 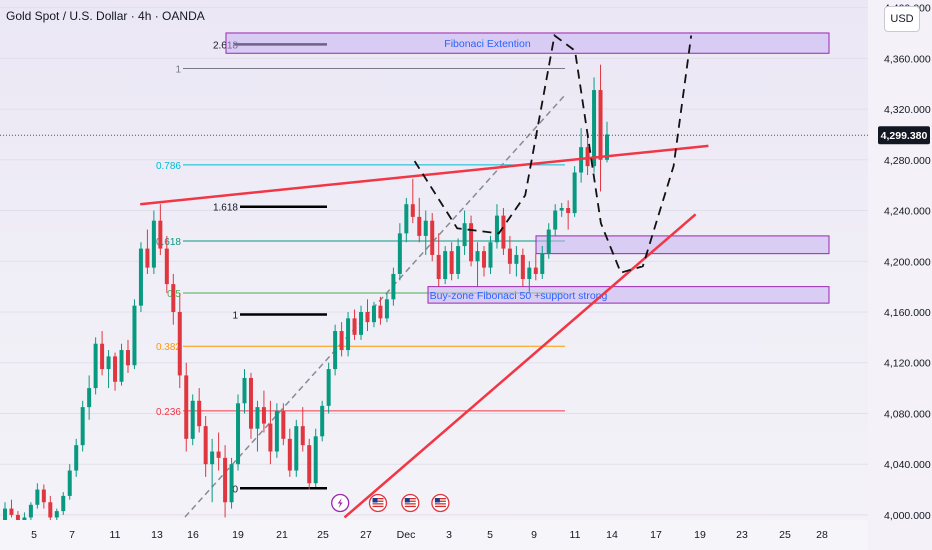 I want to click on time-tick-label: 16, so click(x=193, y=535).